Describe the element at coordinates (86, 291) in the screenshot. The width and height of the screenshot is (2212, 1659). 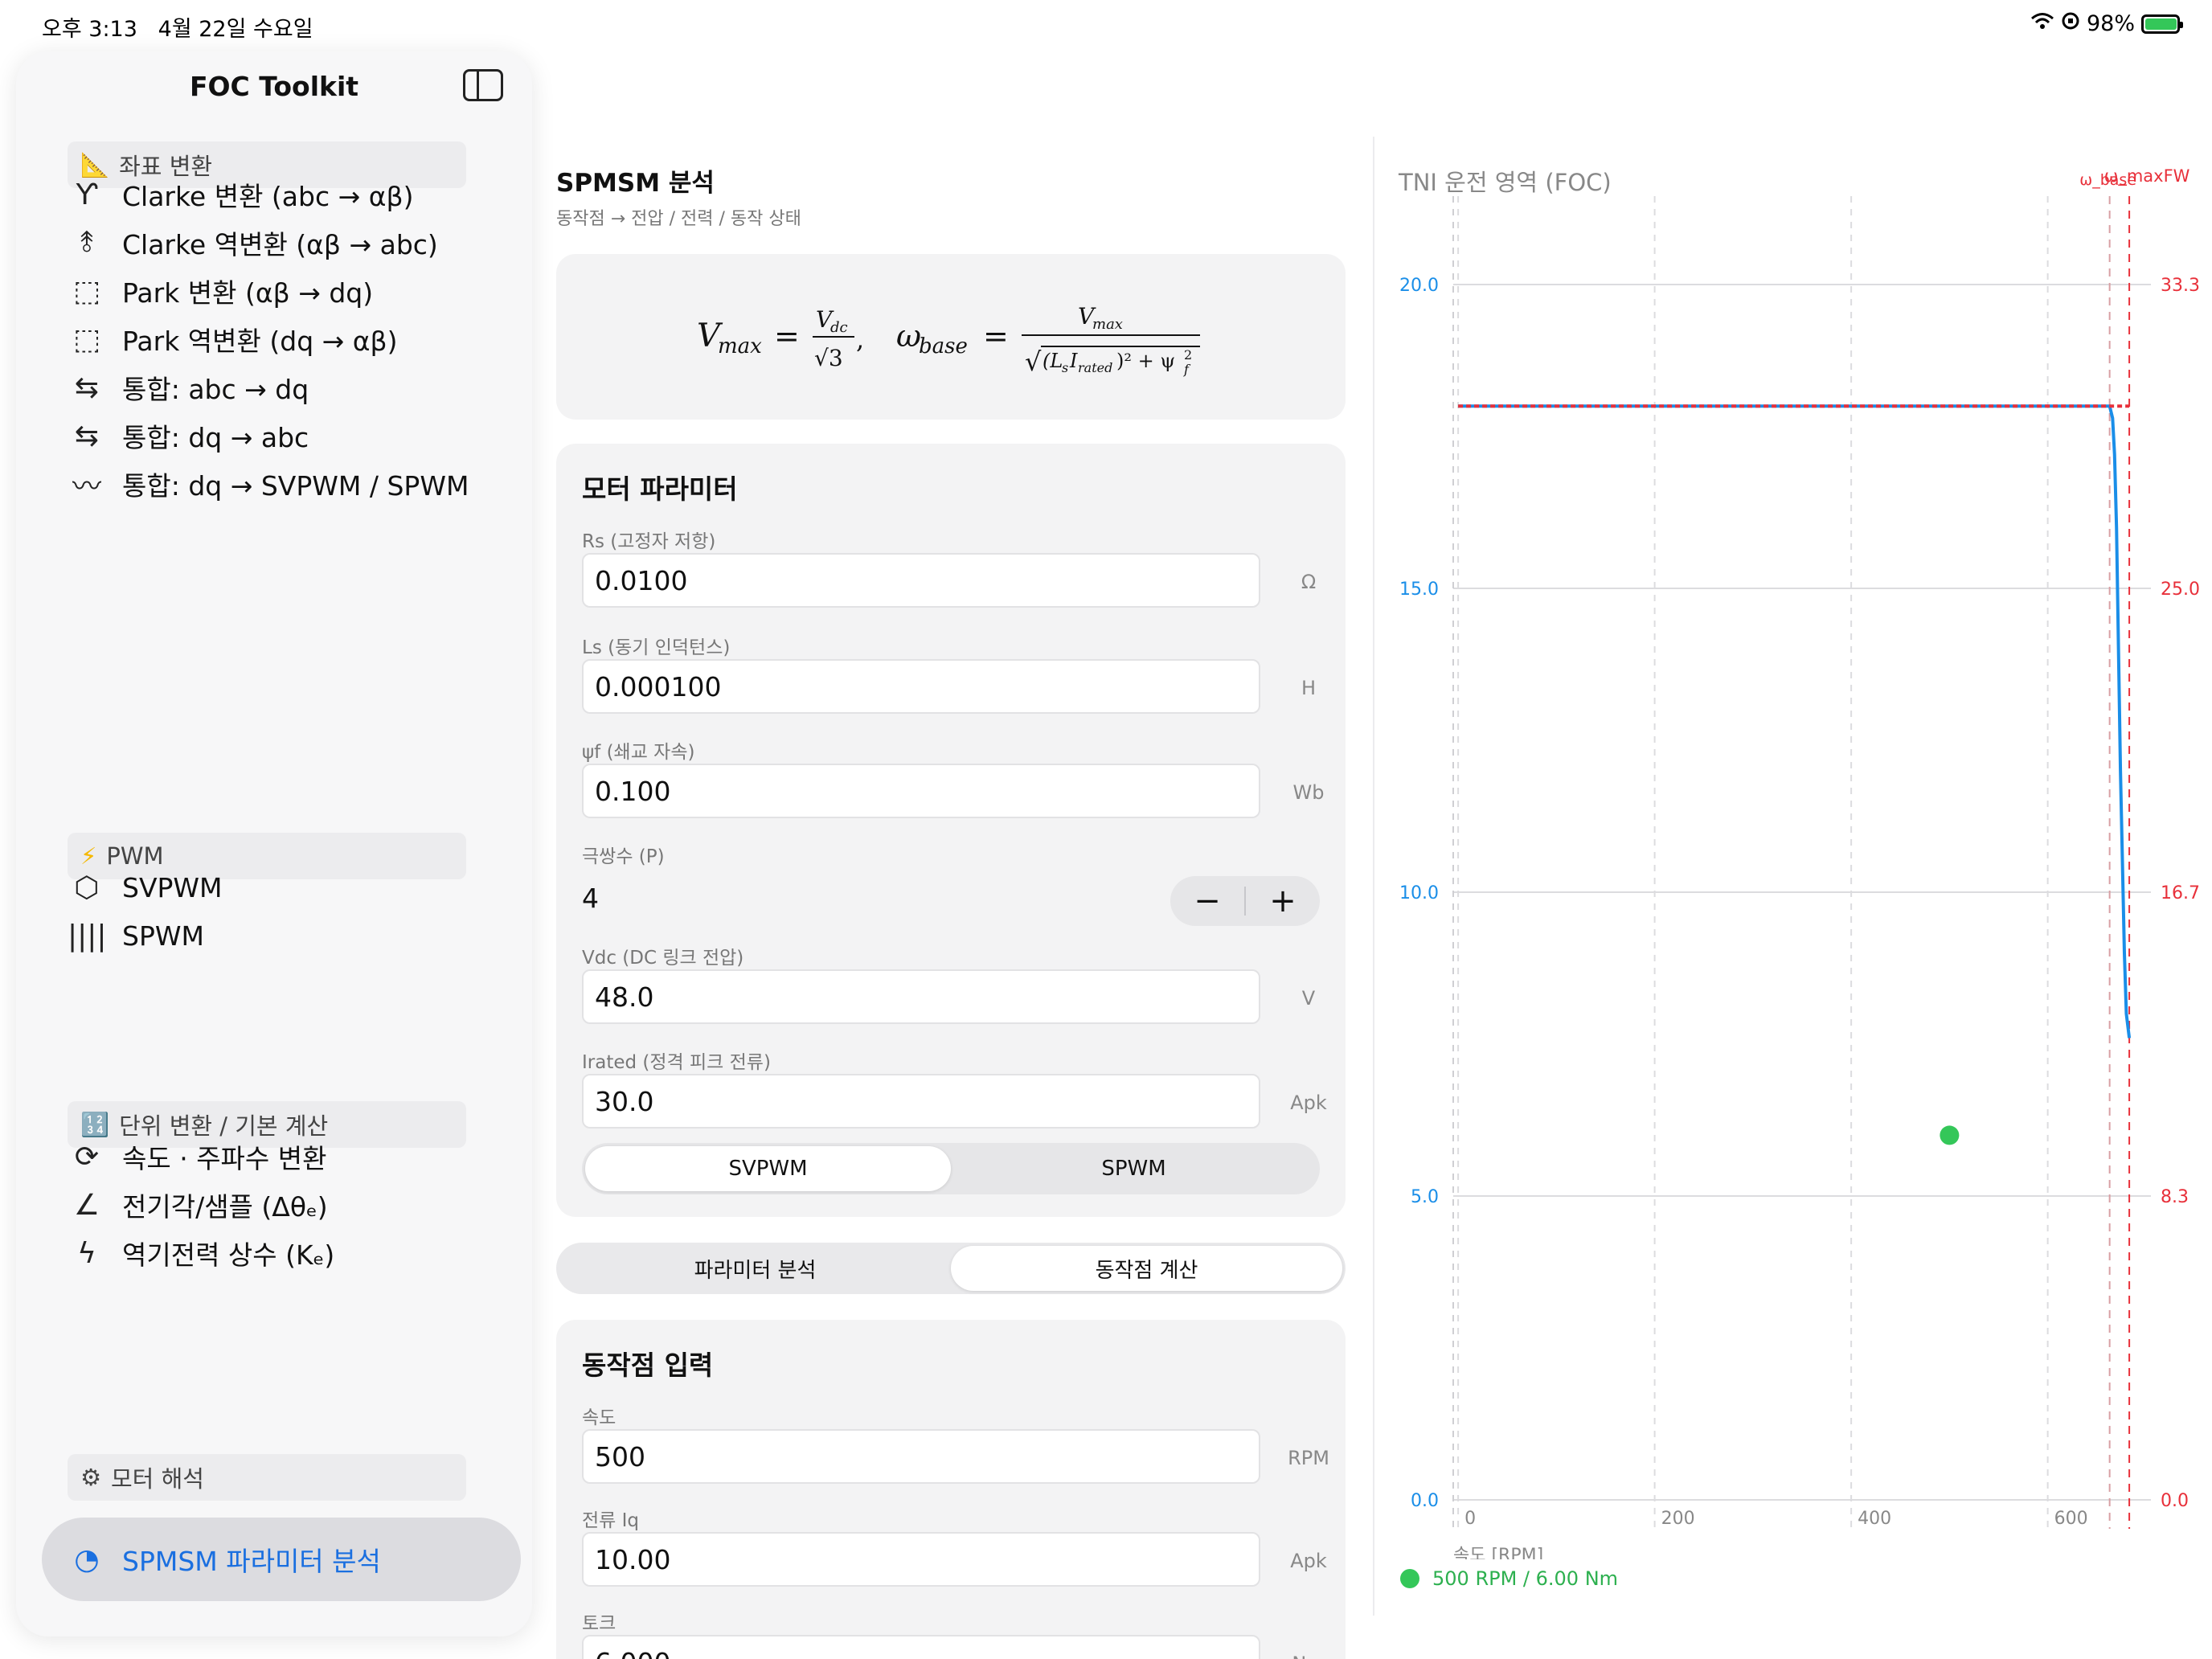
I see `rotate-left-square-icon: ⬚` at that location.